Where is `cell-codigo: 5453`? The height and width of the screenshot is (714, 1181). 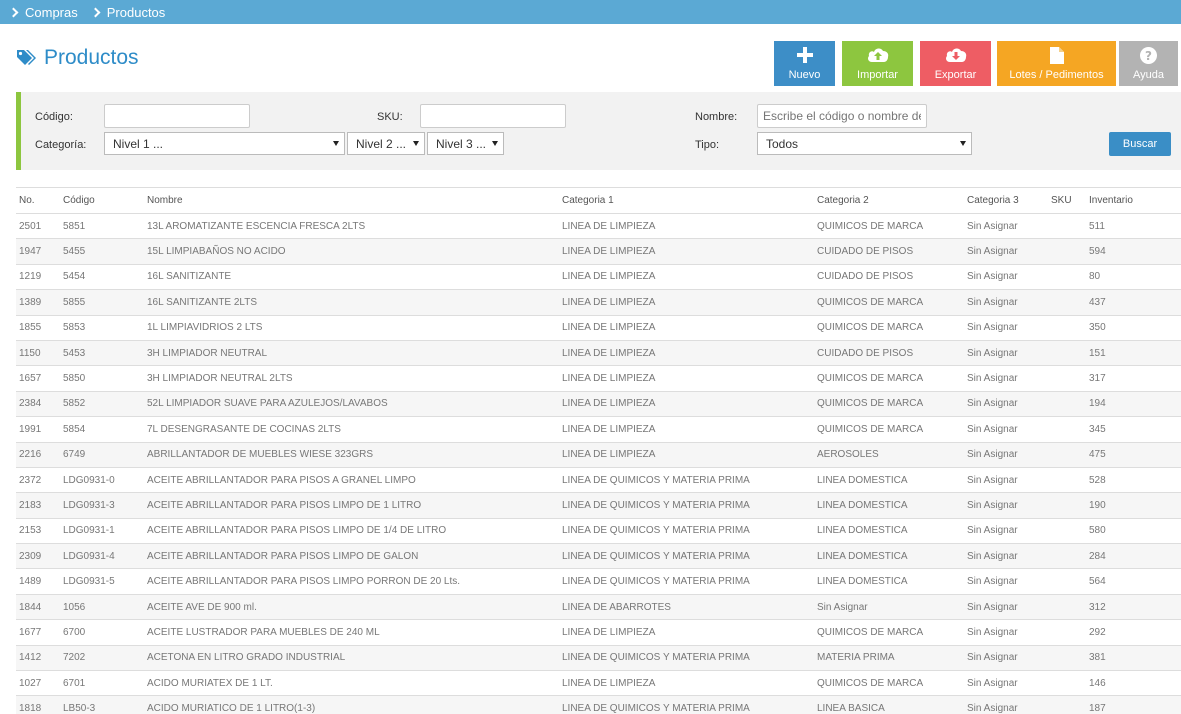
cell-codigo: 5453 is located at coordinates (102, 353).